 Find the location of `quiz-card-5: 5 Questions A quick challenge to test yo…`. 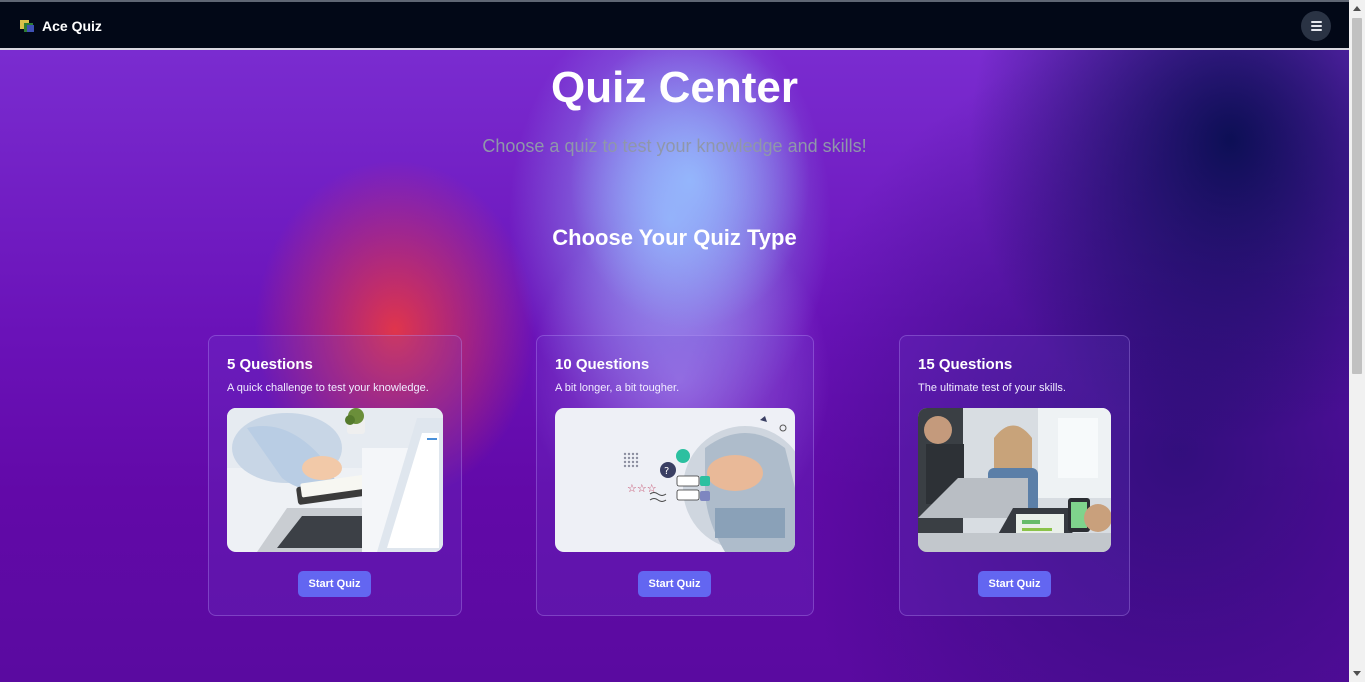

quiz-card-5: 5 Questions A quick challenge to test yo… is located at coordinates (335, 475).